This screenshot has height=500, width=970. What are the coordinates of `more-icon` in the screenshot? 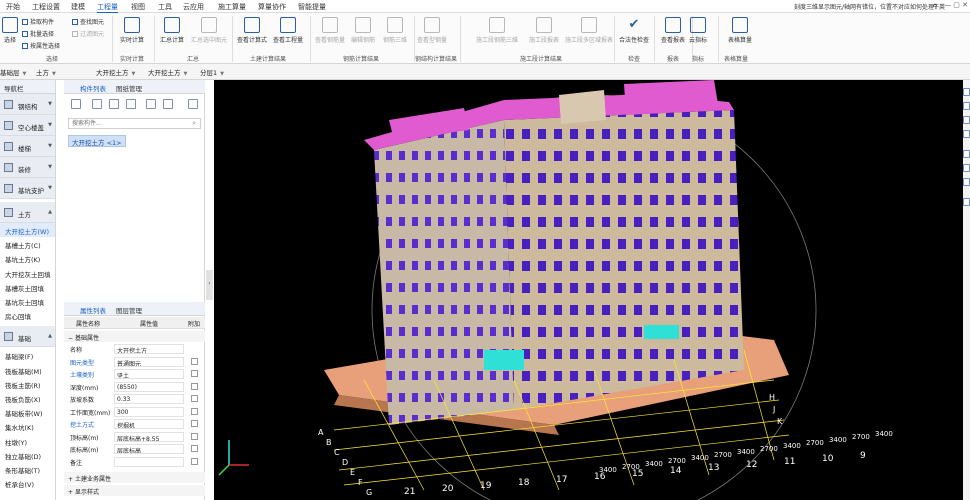 It's located at (193, 104).